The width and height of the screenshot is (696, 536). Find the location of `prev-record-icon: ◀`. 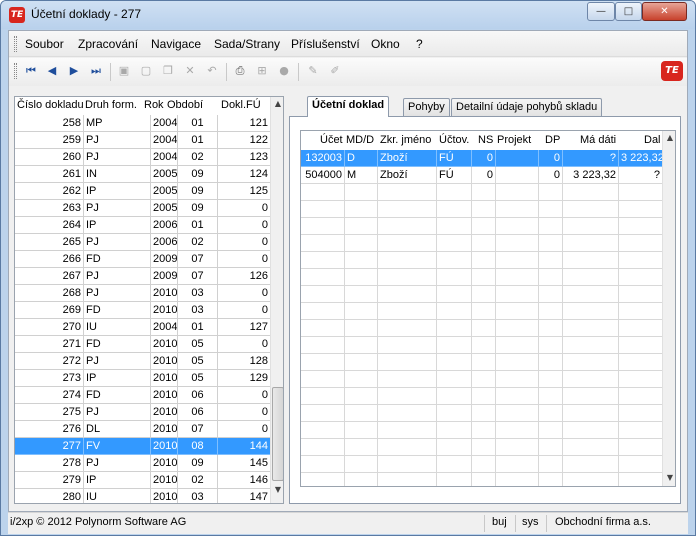

prev-record-icon: ◀ is located at coordinates (52, 71).